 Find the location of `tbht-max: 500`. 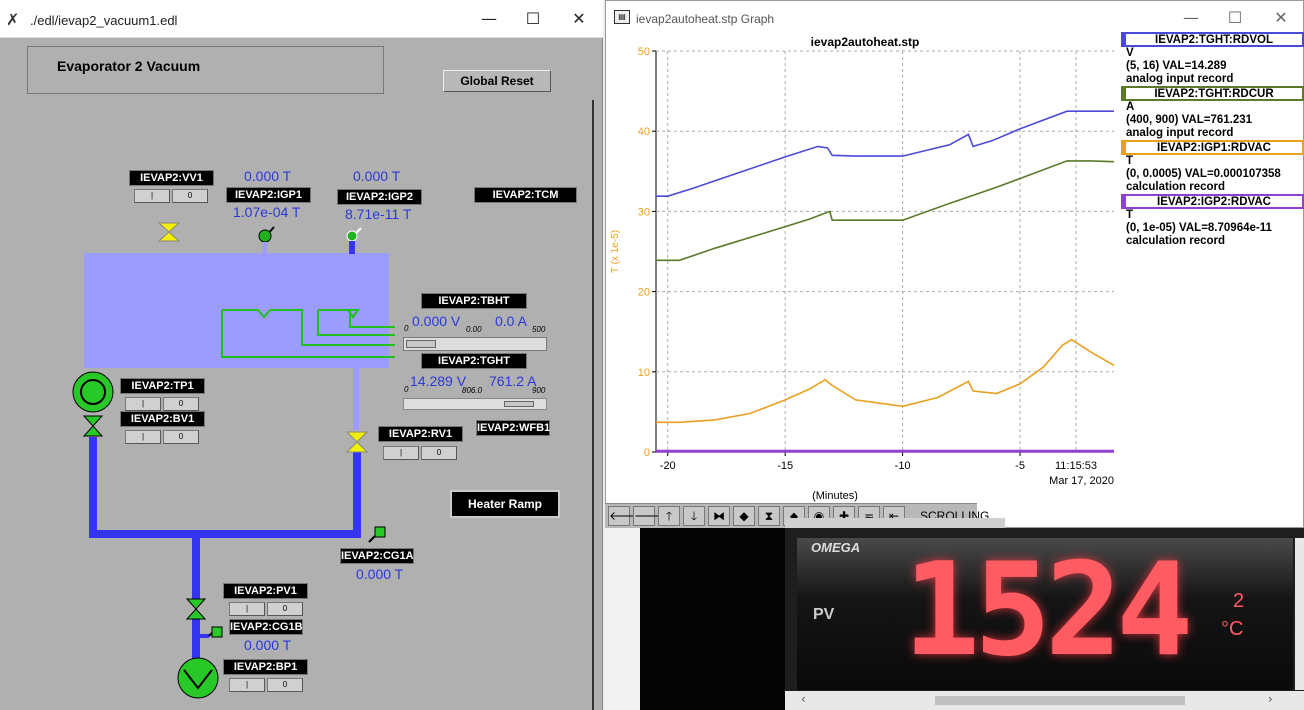

tbht-max: 500 is located at coordinates (539, 329).